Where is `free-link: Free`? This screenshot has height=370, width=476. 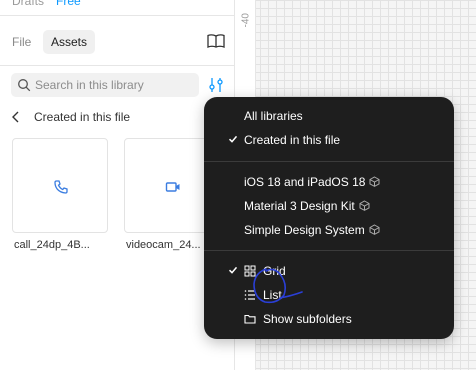 free-link: Free is located at coordinates (68, 4).